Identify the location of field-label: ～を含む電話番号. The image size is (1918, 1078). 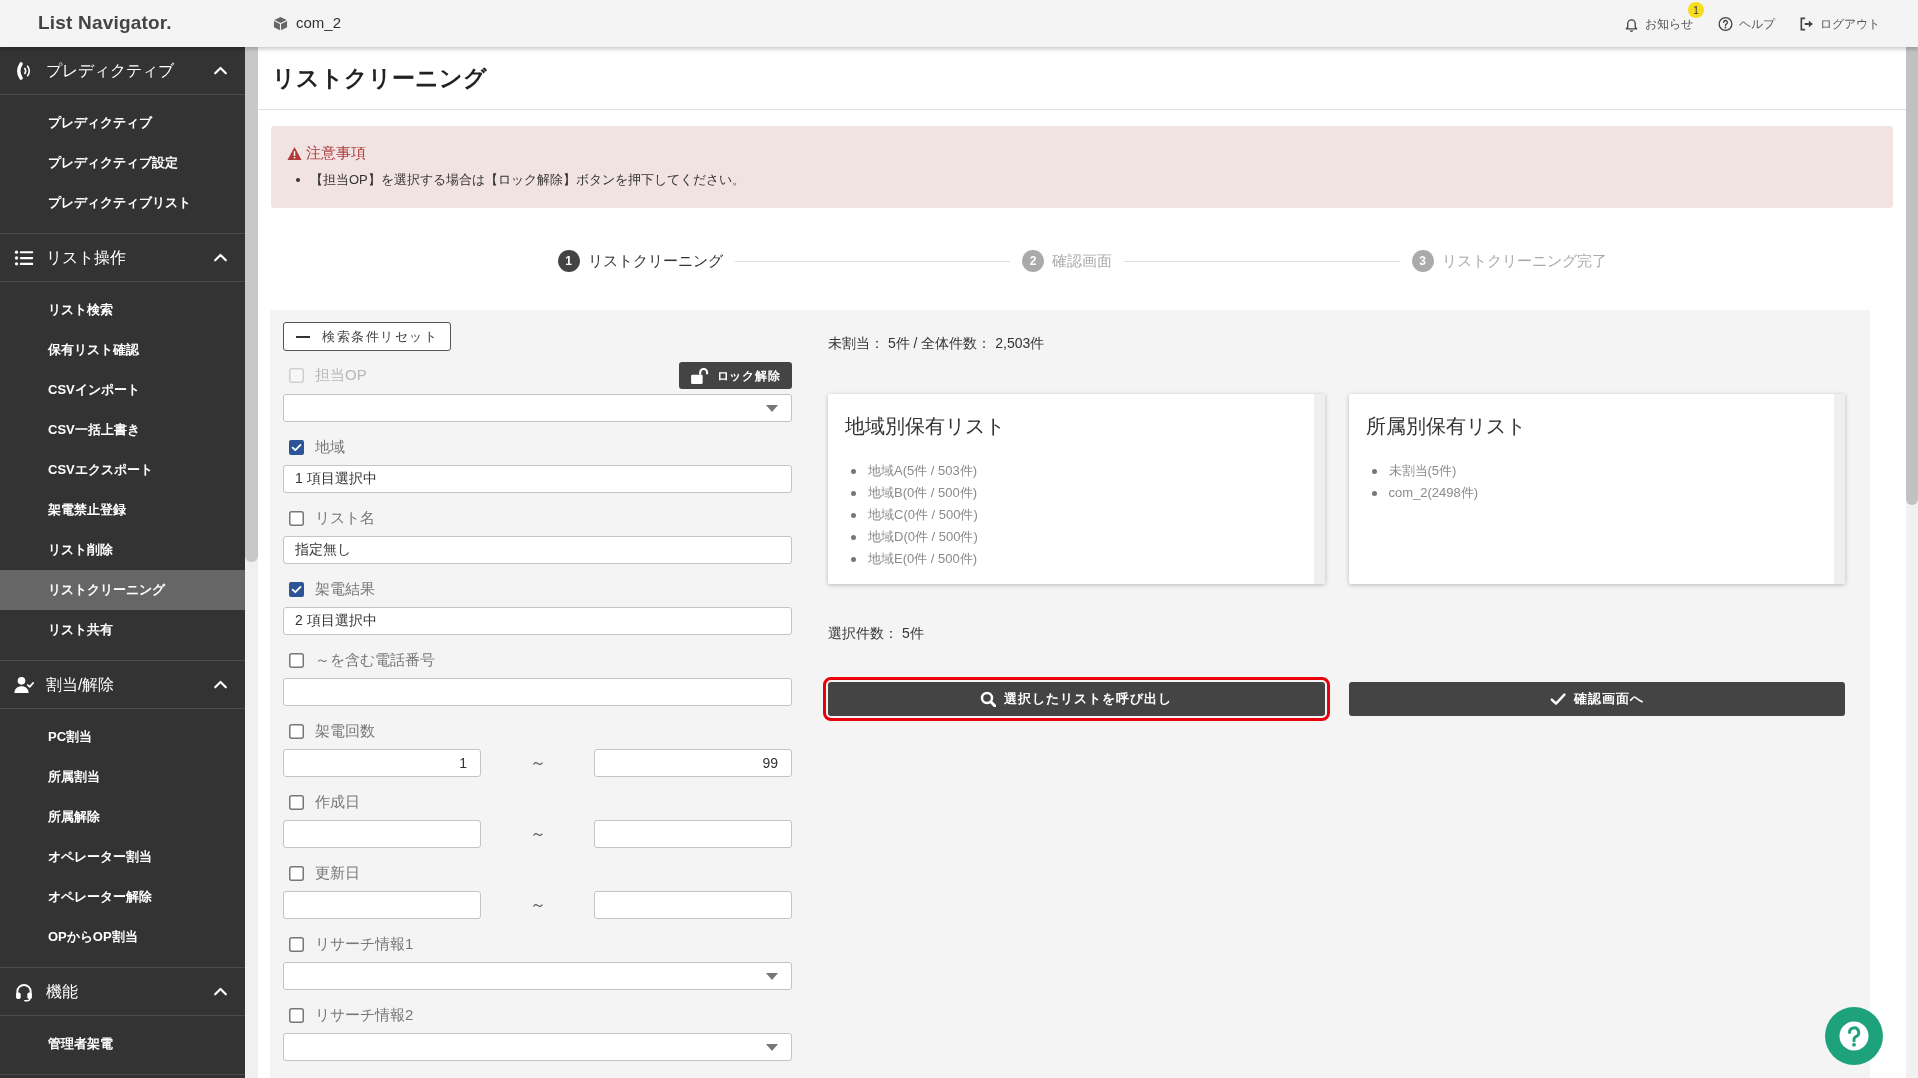
(375, 659).